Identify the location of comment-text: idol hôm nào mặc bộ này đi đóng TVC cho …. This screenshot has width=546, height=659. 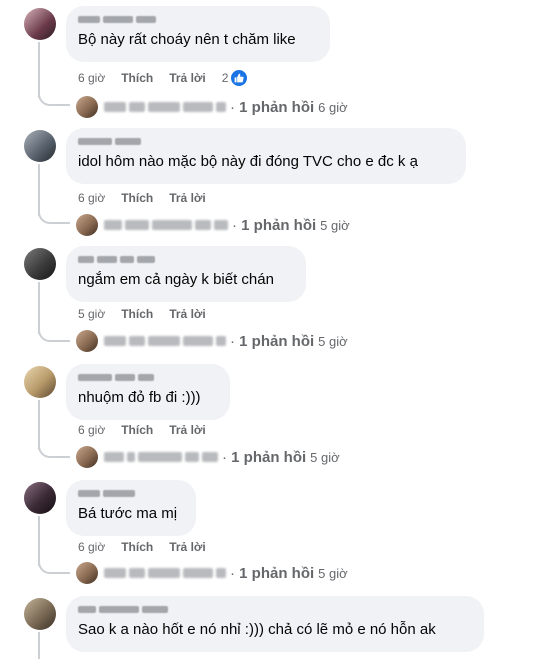
(248, 161).